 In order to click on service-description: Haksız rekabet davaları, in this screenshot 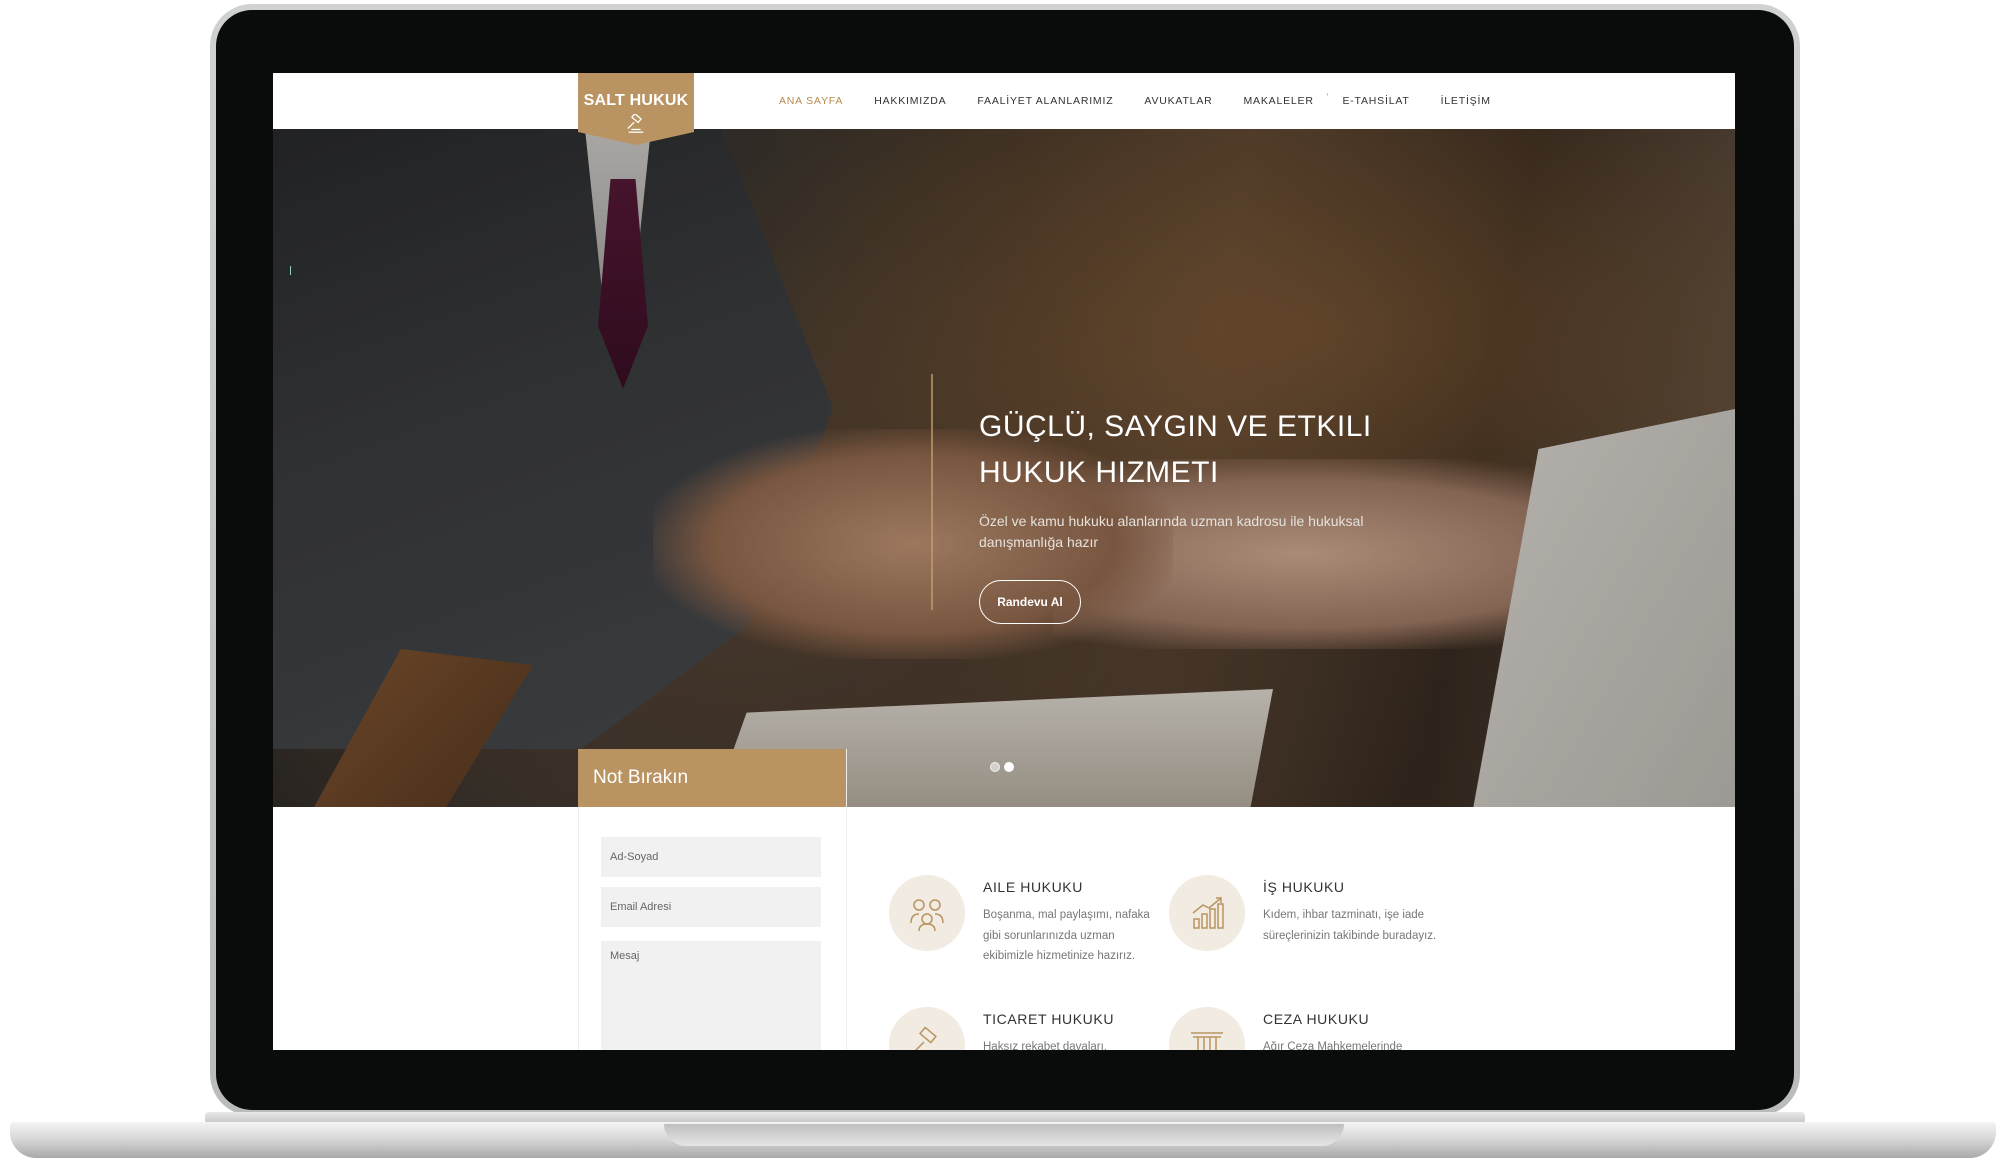, I will do `click(1045, 1045)`.